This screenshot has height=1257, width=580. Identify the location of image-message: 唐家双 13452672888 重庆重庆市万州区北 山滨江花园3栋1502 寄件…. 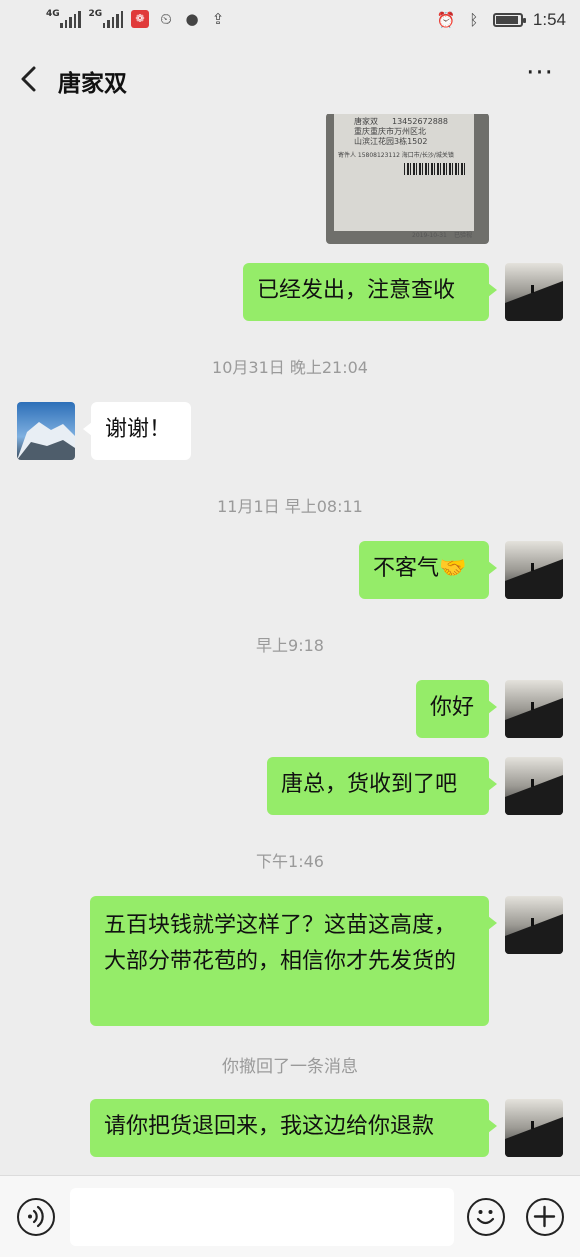
(407, 179).